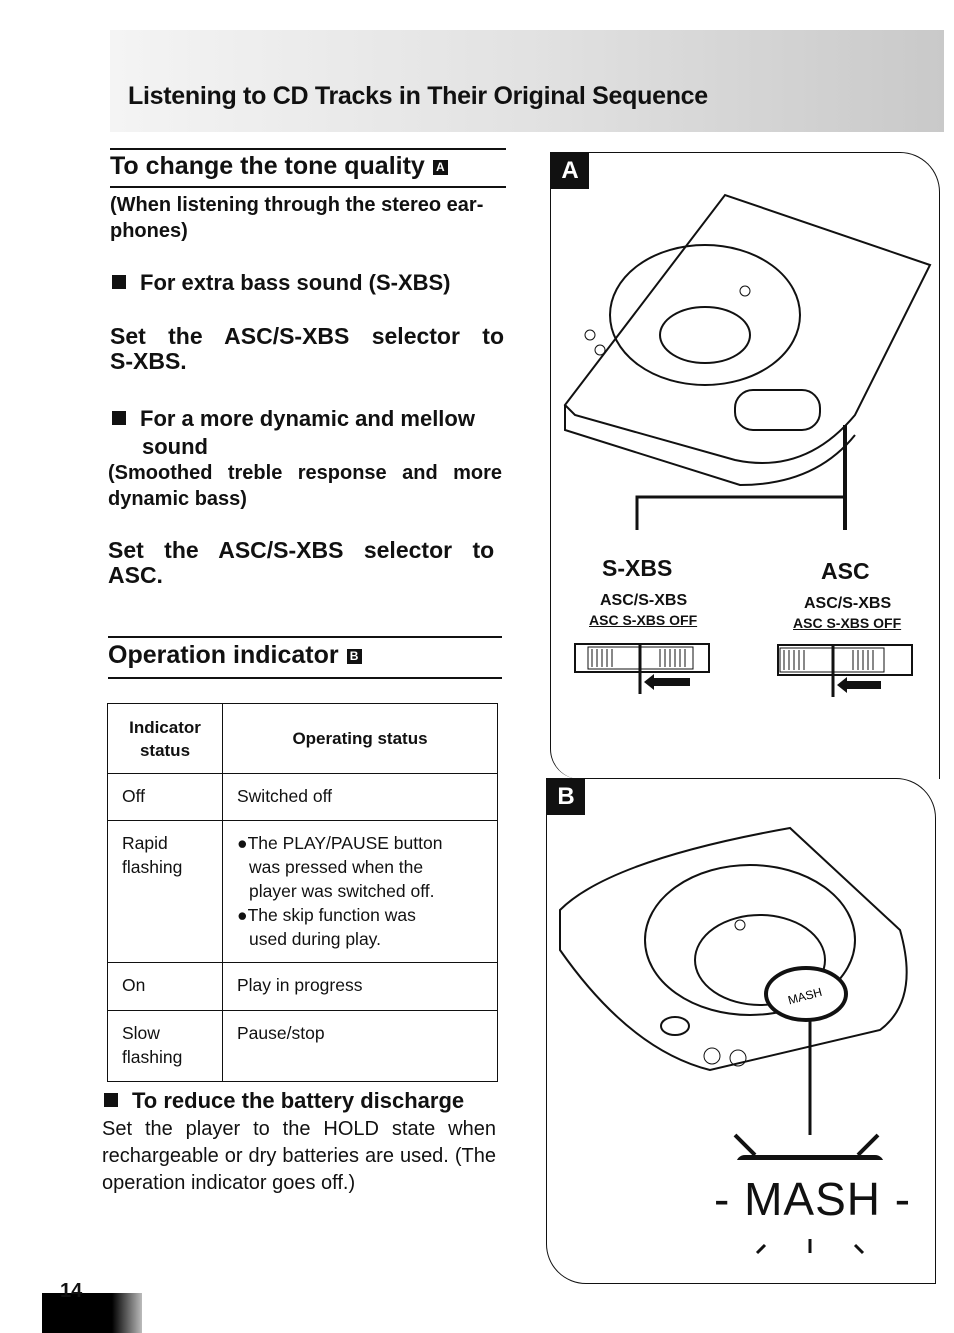 Image resolution: width=954 pixels, height=1333 pixels. What do you see at coordinates (360, 986) in the screenshot?
I see `desc-cell: Play in progress` at bounding box center [360, 986].